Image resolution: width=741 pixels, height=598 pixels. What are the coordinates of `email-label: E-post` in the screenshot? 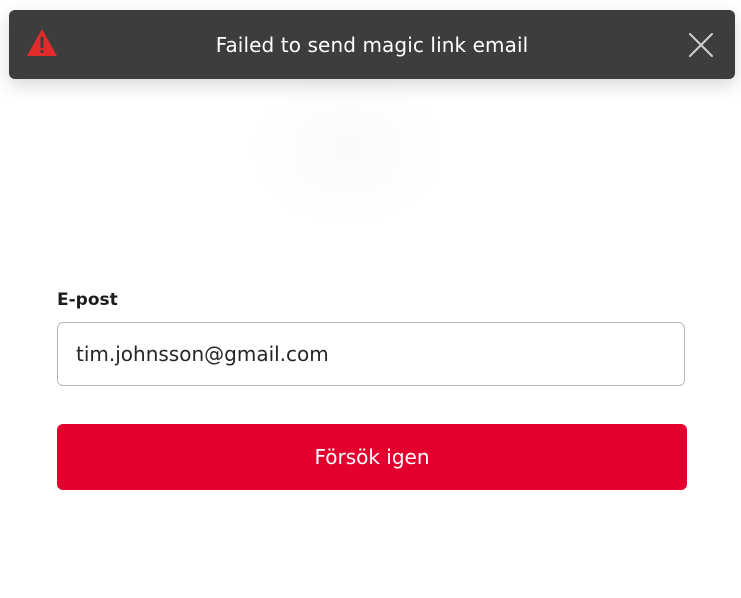 It's located at (87, 300).